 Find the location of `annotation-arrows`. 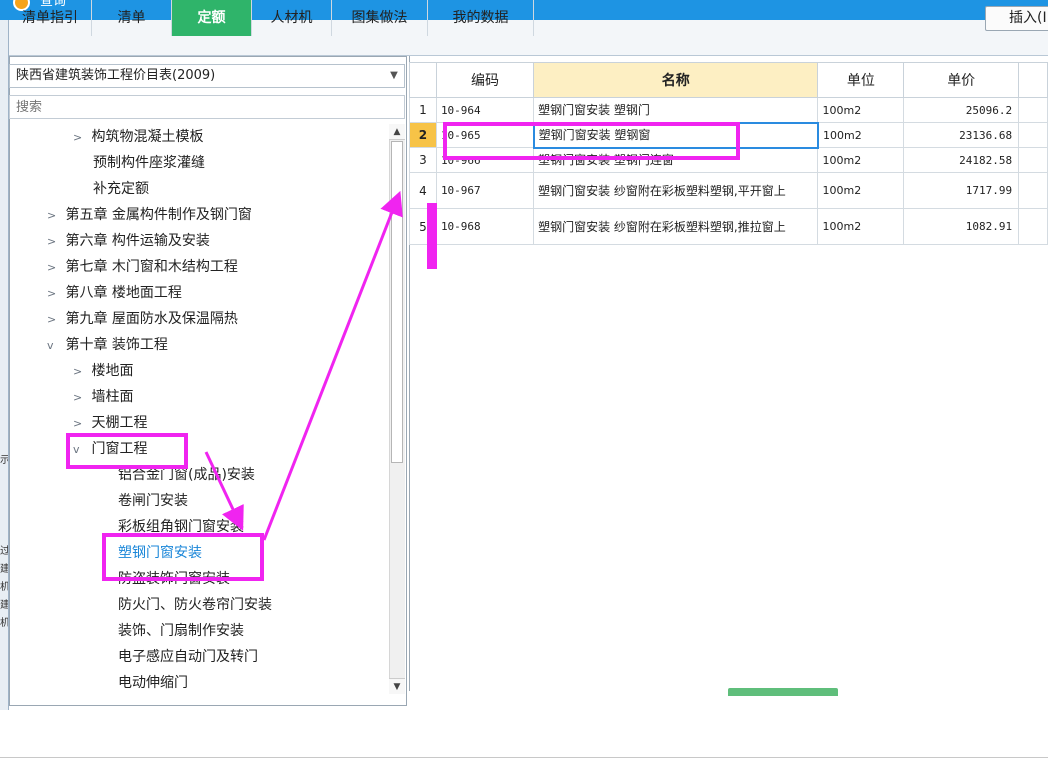

annotation-arrows is located at coordinates (303, 365).